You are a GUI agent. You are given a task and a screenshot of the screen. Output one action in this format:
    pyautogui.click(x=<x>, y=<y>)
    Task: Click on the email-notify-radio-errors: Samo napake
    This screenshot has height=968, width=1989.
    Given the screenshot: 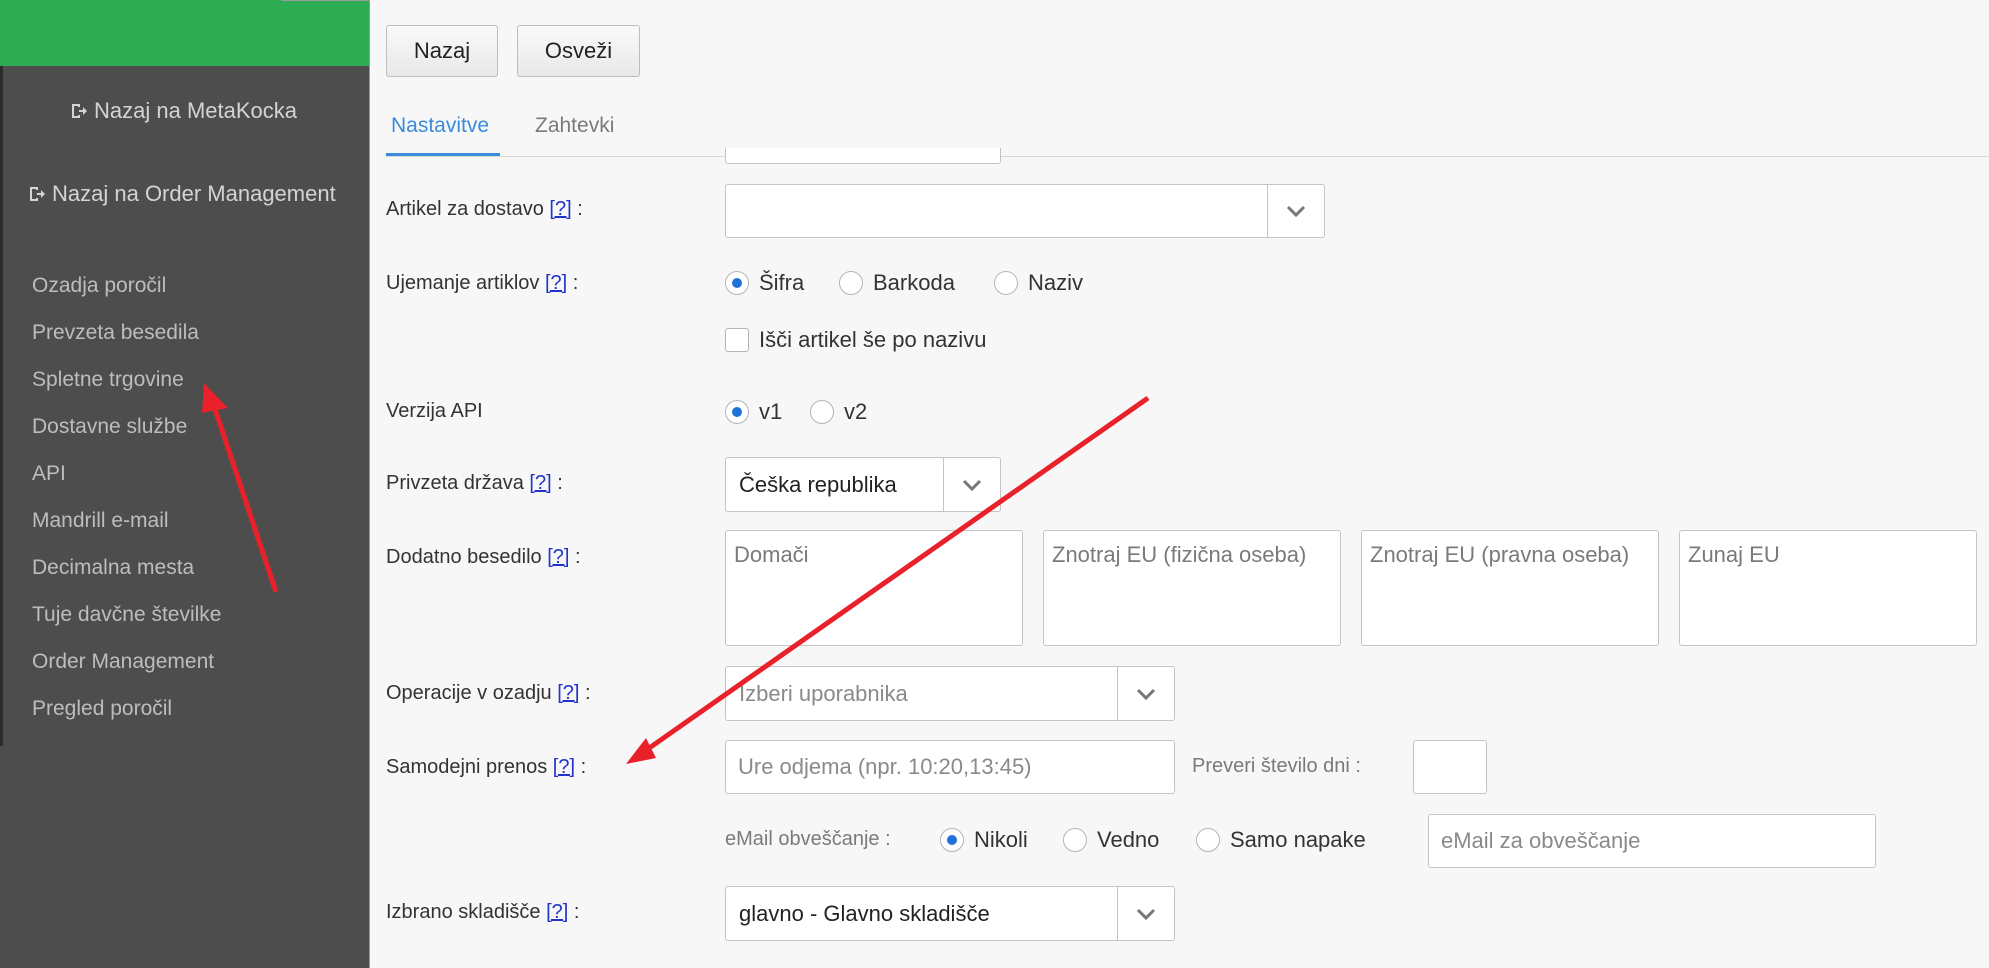 What is the action you would take?
    pyautogui.click(x=1281, y=840)
    